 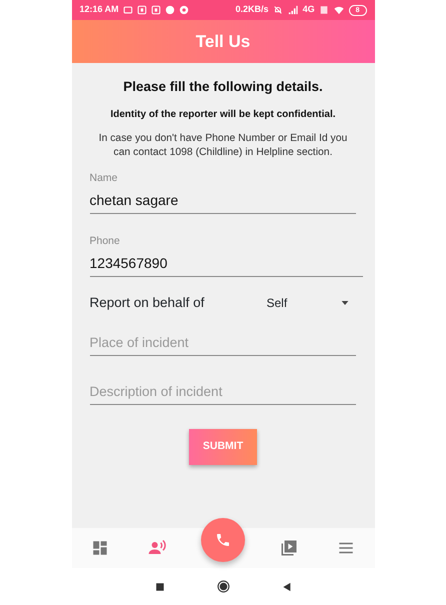 I want to click on field-value: chetan sagare, so click(x=134, y=200).